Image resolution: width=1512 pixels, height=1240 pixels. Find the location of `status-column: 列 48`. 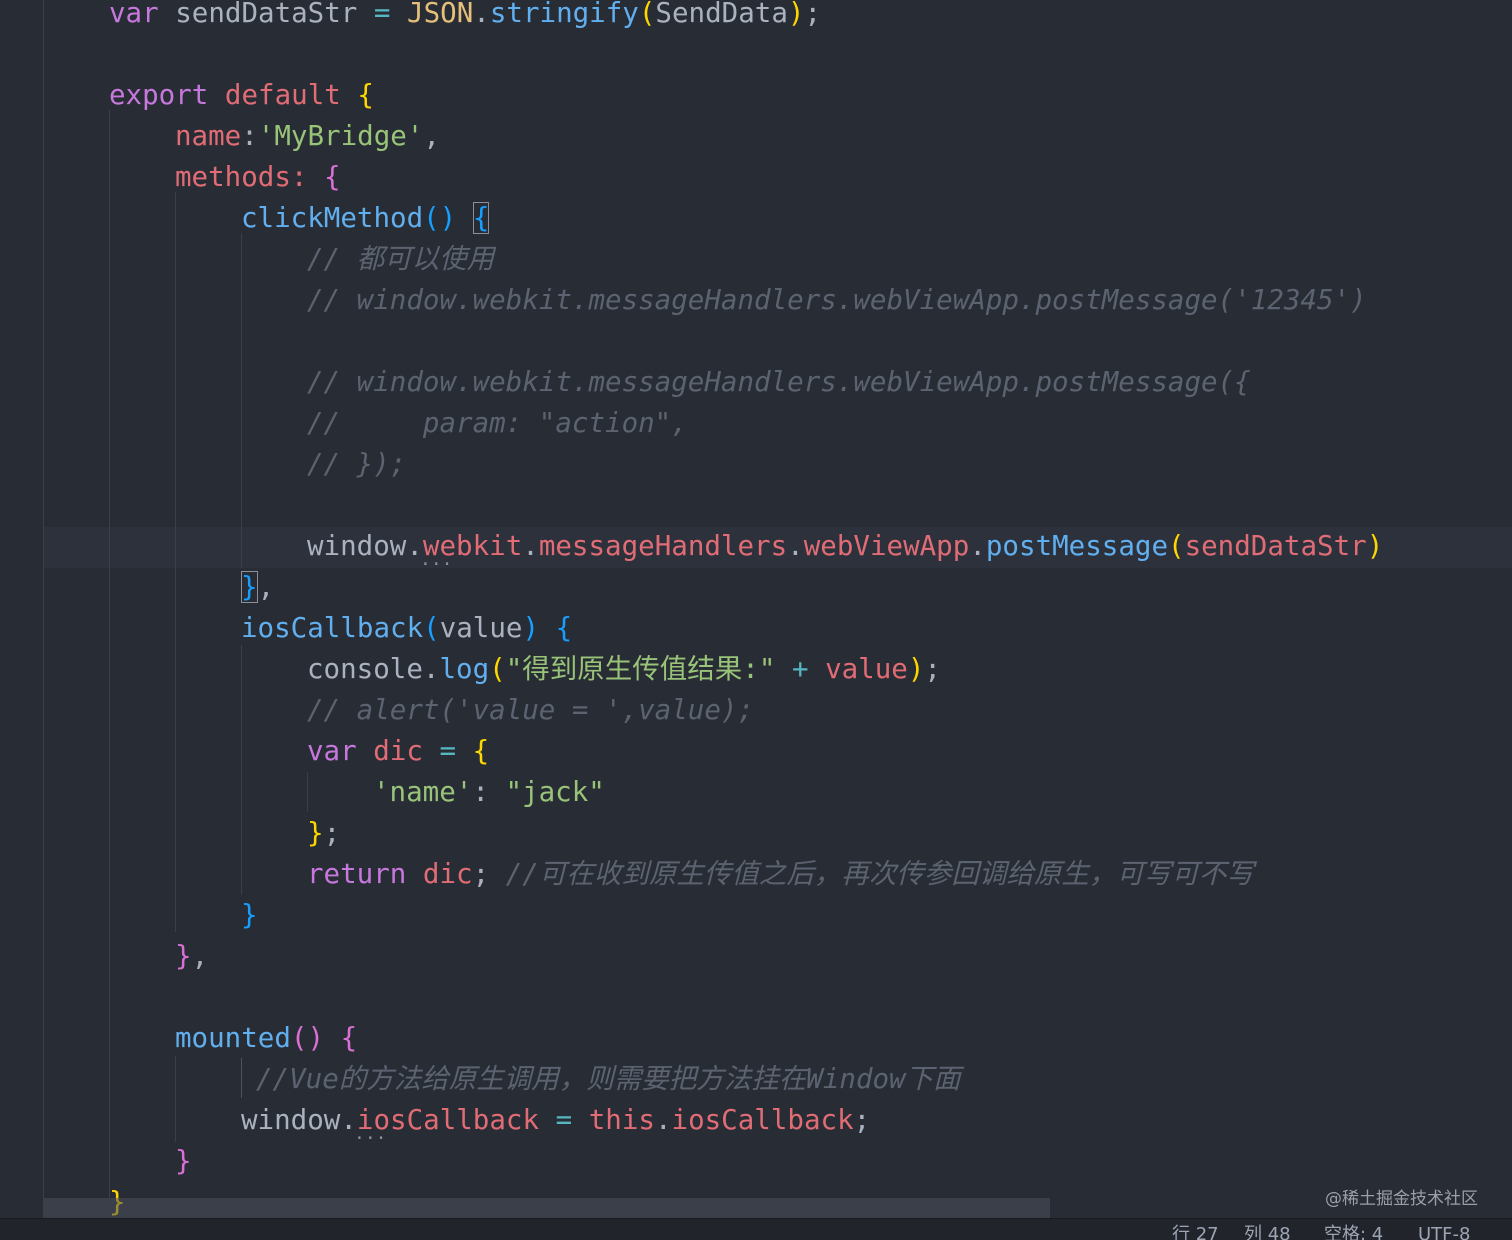

status-column: 列 48 is located at coordinates (1267, 1231).